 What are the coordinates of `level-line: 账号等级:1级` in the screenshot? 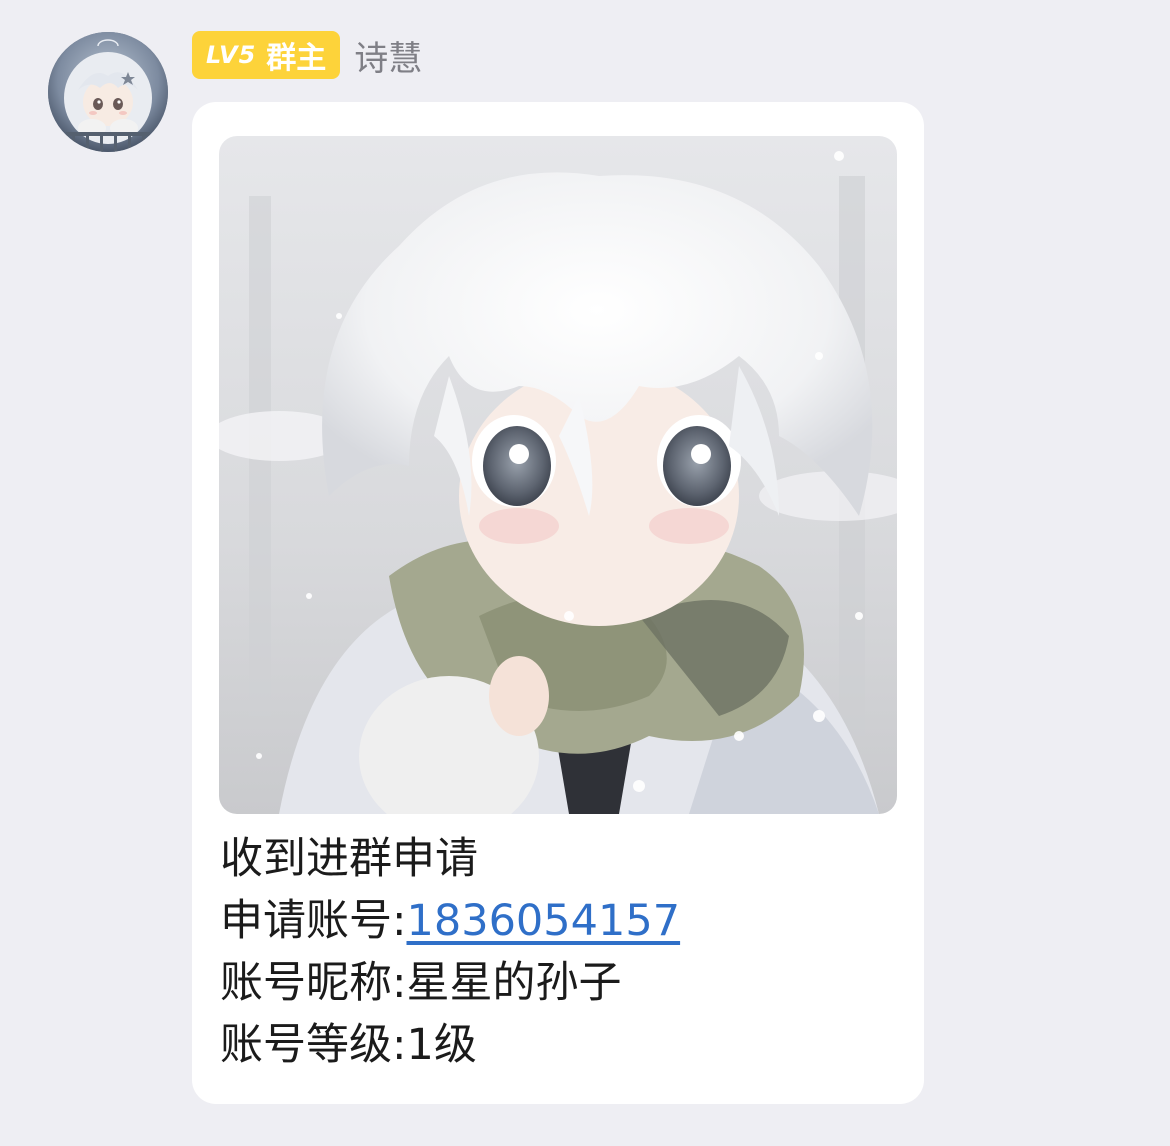 It's located at (565, 1045).